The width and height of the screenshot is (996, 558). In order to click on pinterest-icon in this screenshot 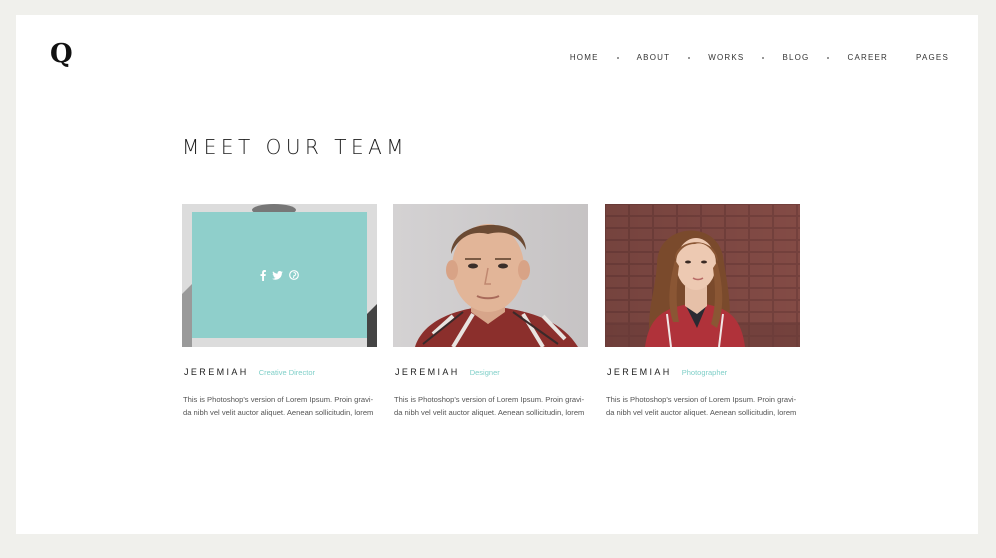, I will do `click(294, 275)`.